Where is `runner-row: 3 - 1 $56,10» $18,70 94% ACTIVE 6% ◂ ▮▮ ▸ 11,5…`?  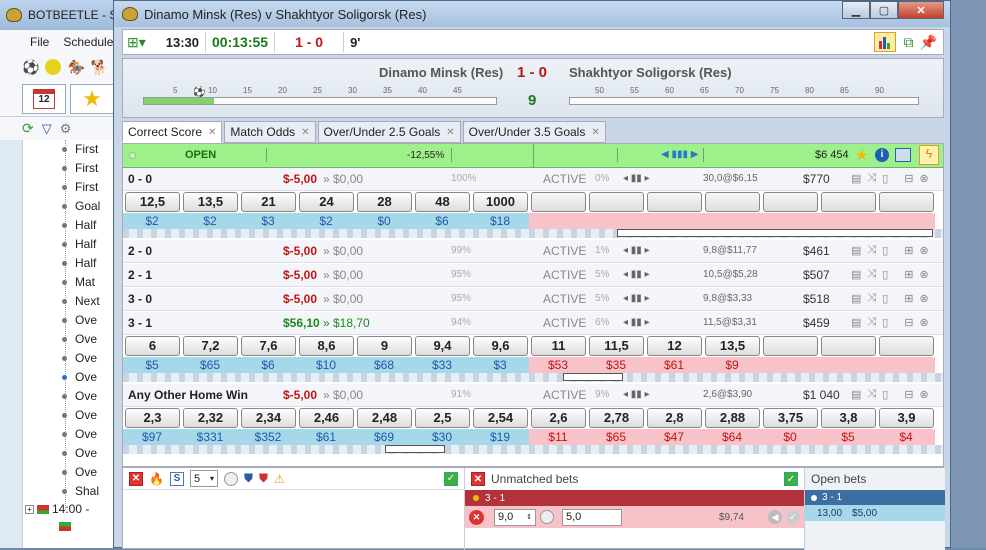
runner-row: 3 - 1 $56,10» $18,70 94% ACTIVE 6% ◂ ▮▮ ▸ 11,5… is located at coordinates (533, 323).